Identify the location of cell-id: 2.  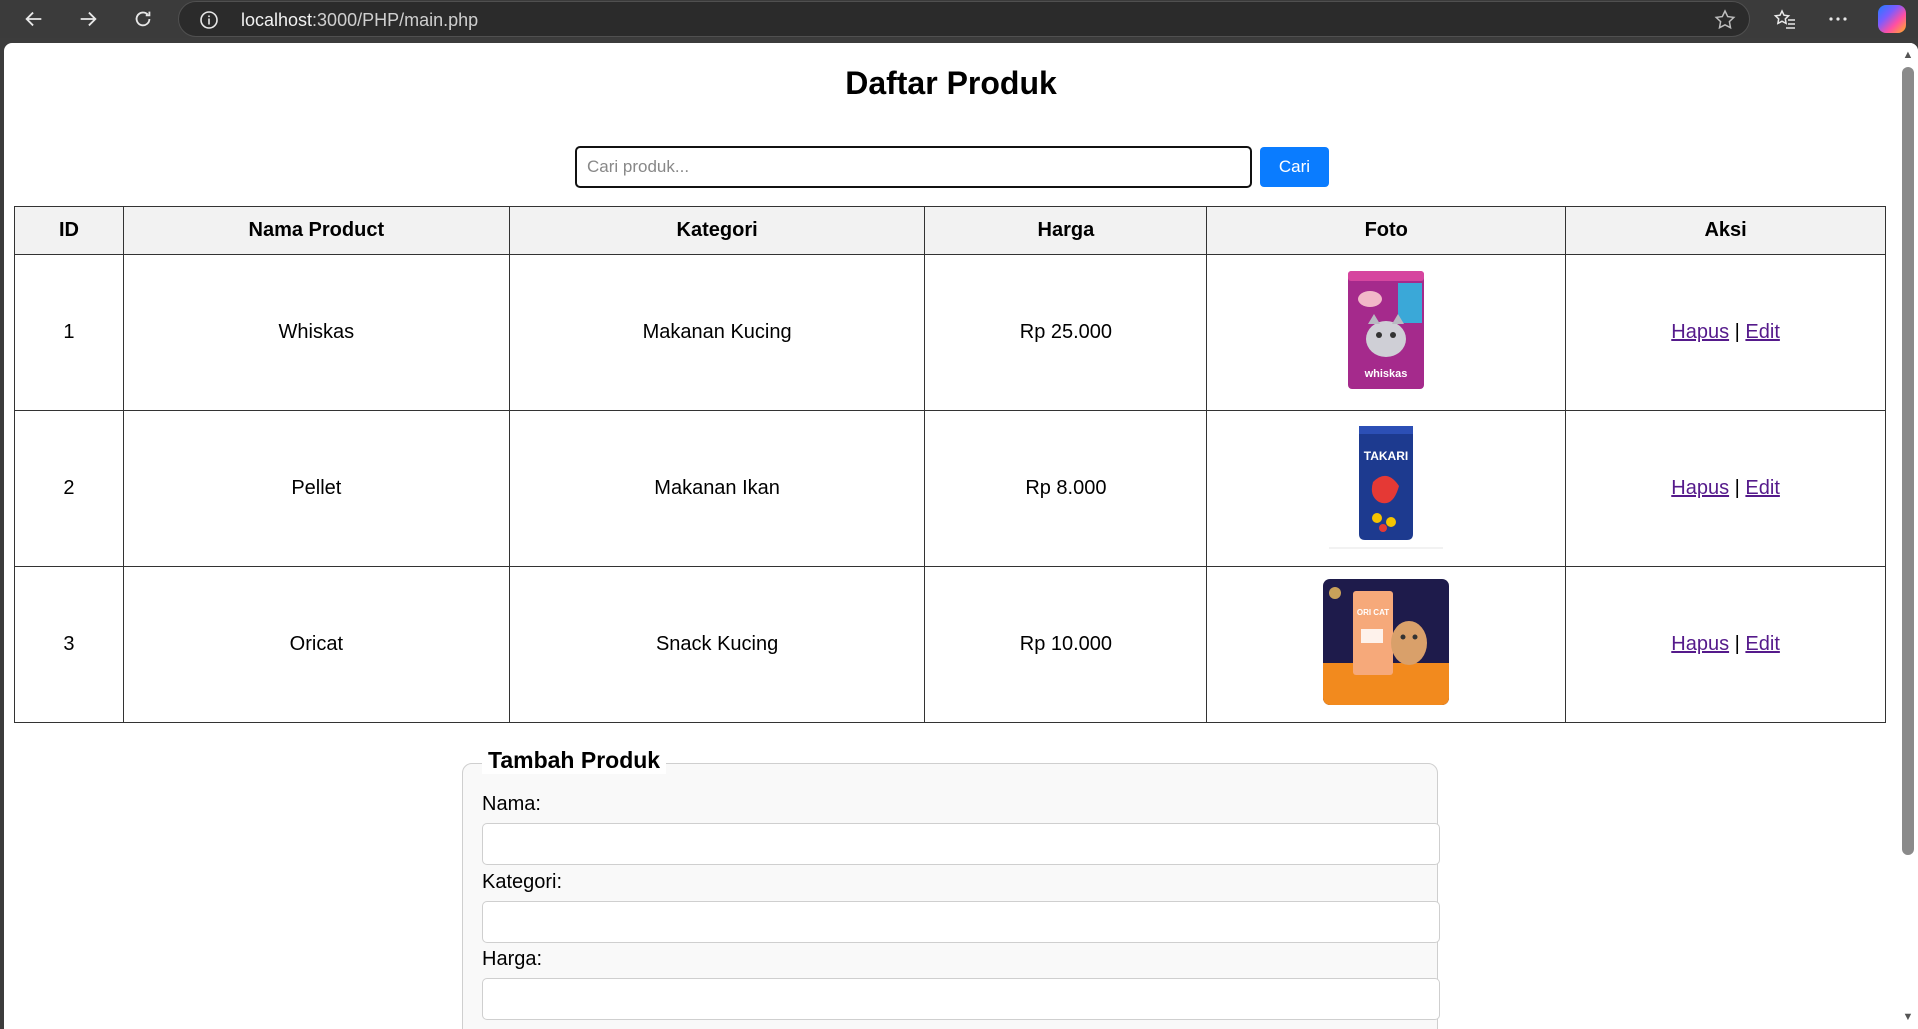
(69, 488).